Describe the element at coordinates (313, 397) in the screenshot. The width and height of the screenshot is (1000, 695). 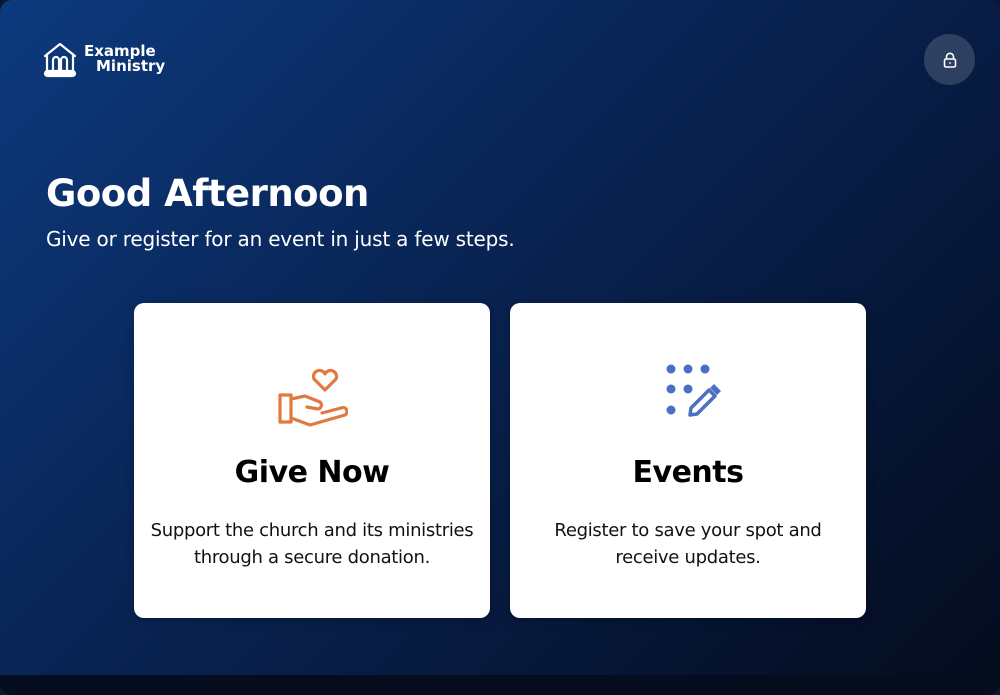
I see `heart-hand-icon` at that location.